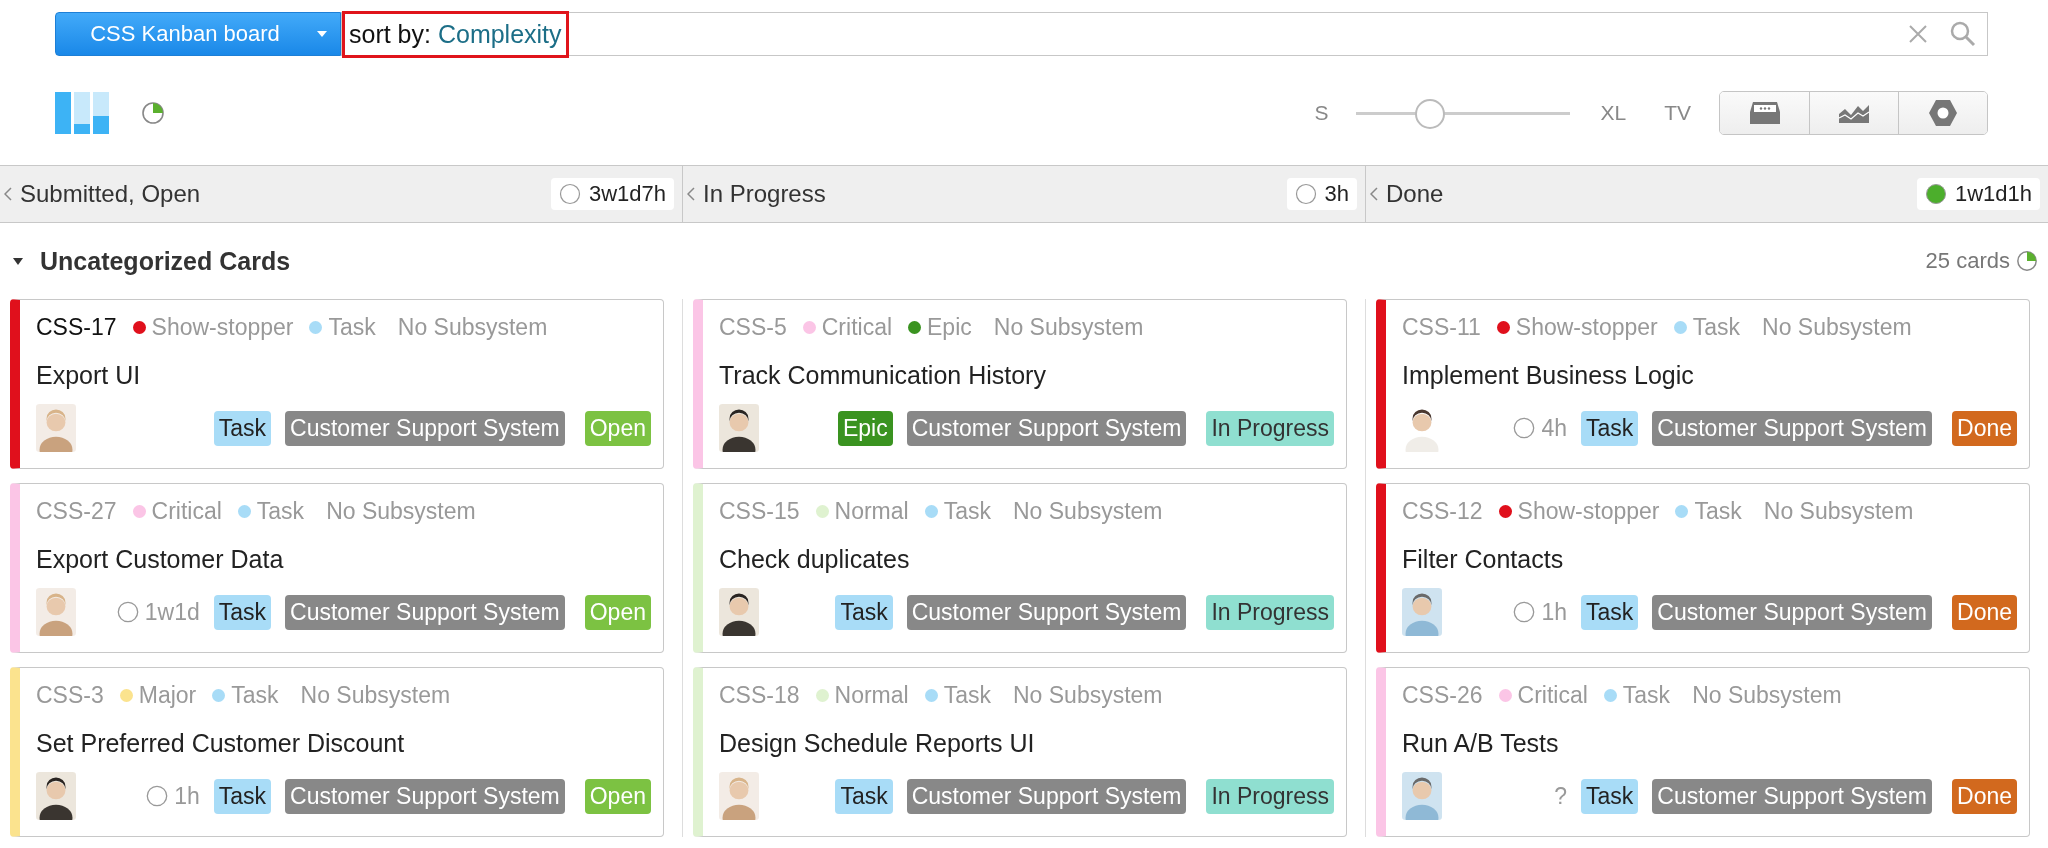 The image size is (2048, 848). What do you see at coordinates (1764, 113) in the screenshot?
I see `inbox-button` at bounding box center [1764, 113].